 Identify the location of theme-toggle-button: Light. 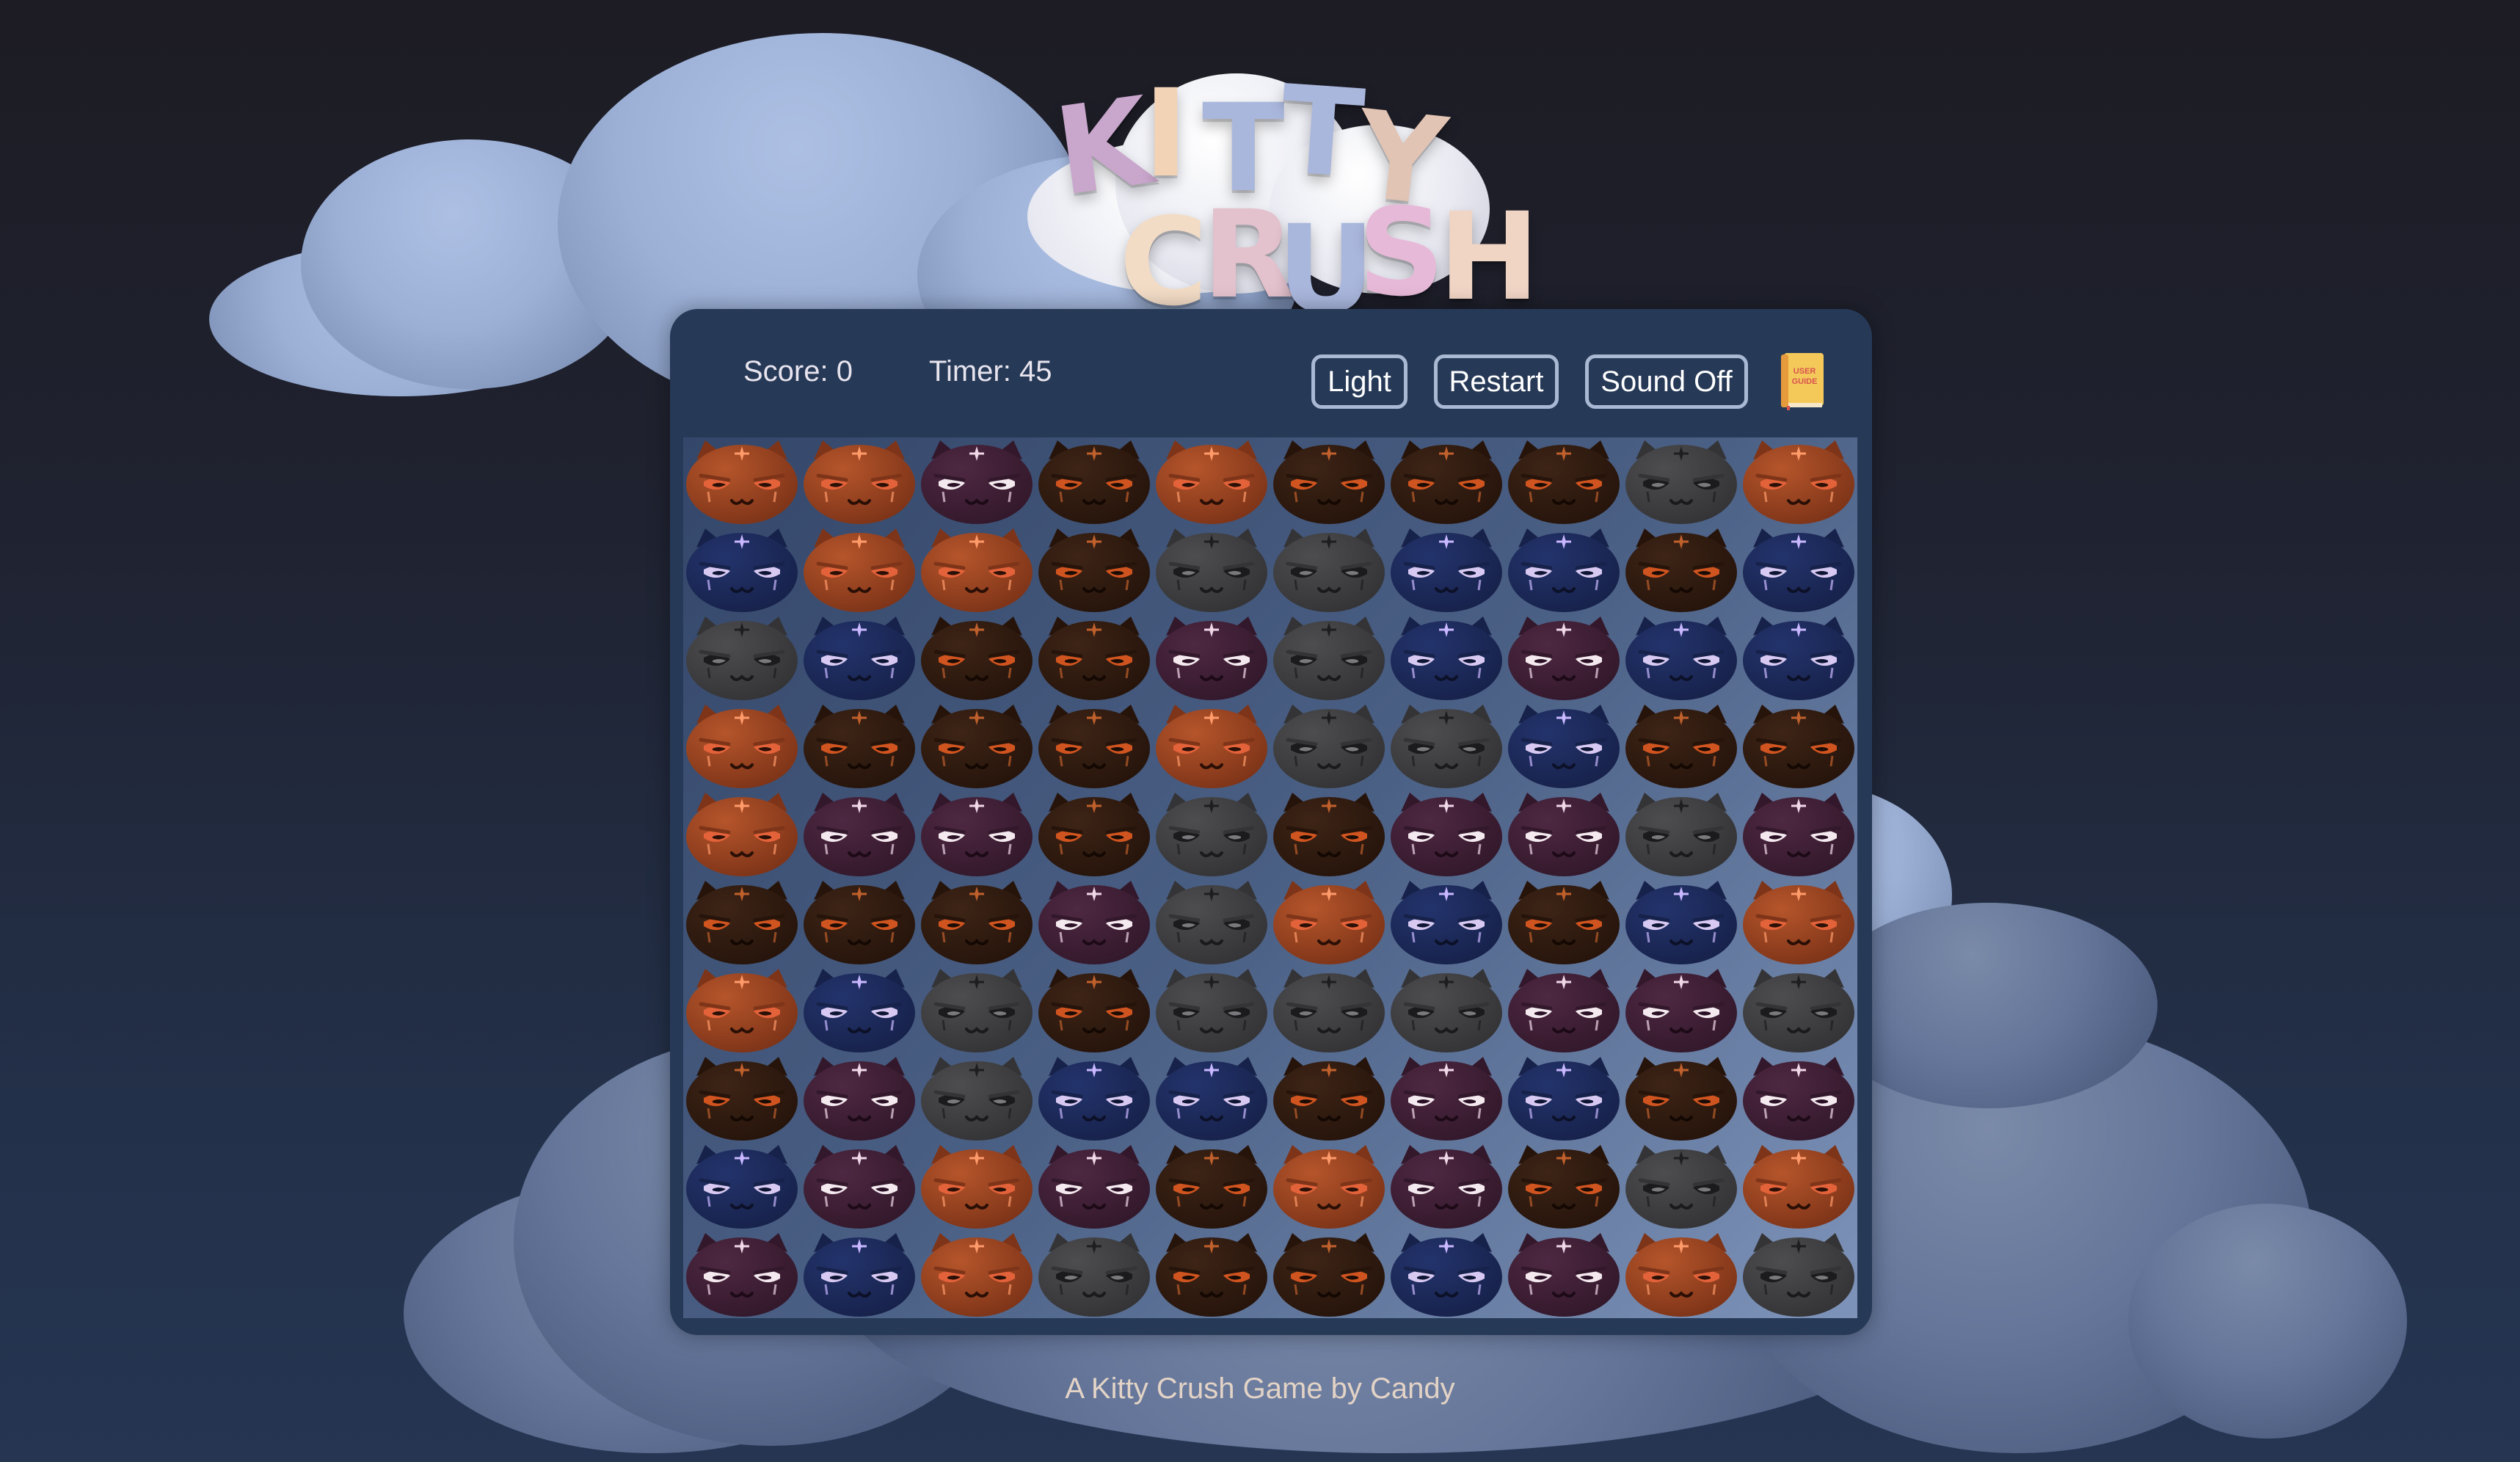
(1359, 381).